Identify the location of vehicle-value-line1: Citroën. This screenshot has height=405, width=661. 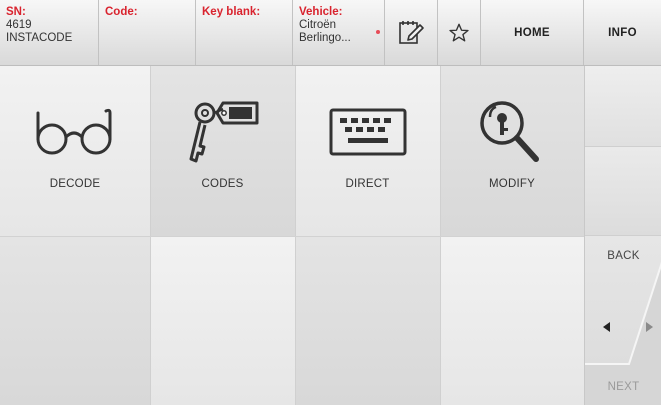
(318, 25).